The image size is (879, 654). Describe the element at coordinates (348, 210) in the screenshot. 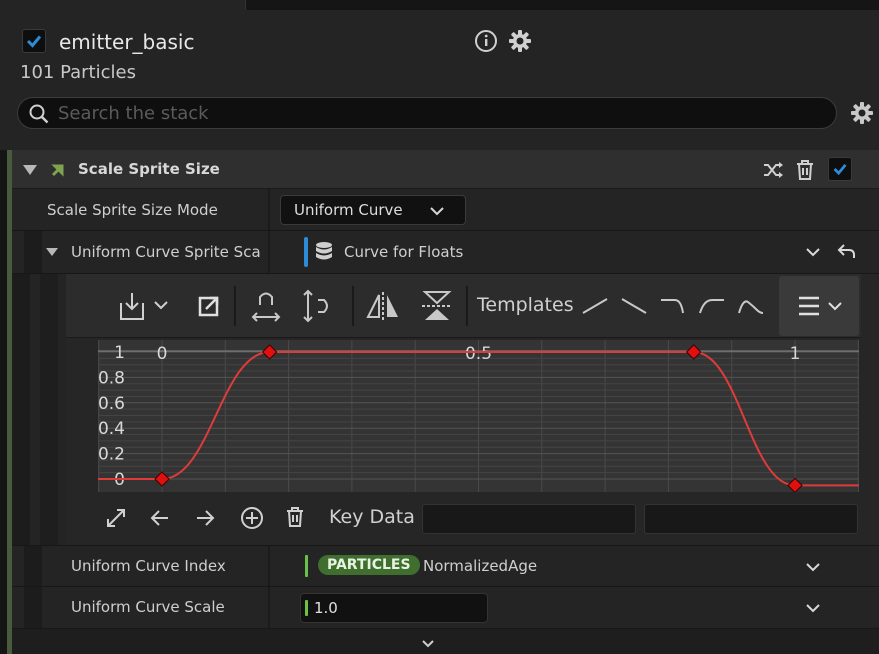

I see `mode-dropdown-value: Uniform Curve` at that location.